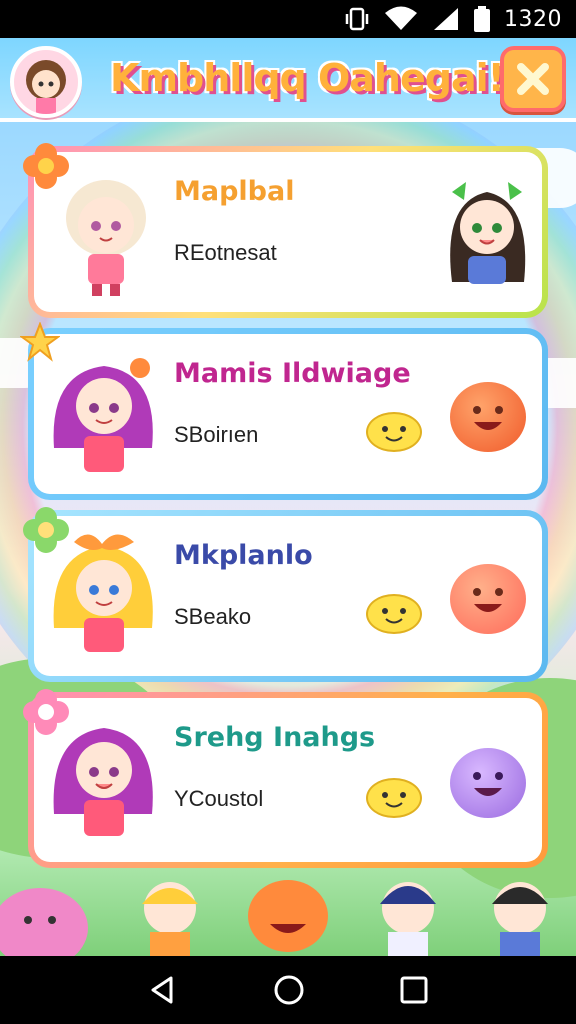 This screenshot has width=576, height=1024. What do you see at coordinates (46, 82) in the screenshot?
I see `avatar` at bounding box center [46, 82].